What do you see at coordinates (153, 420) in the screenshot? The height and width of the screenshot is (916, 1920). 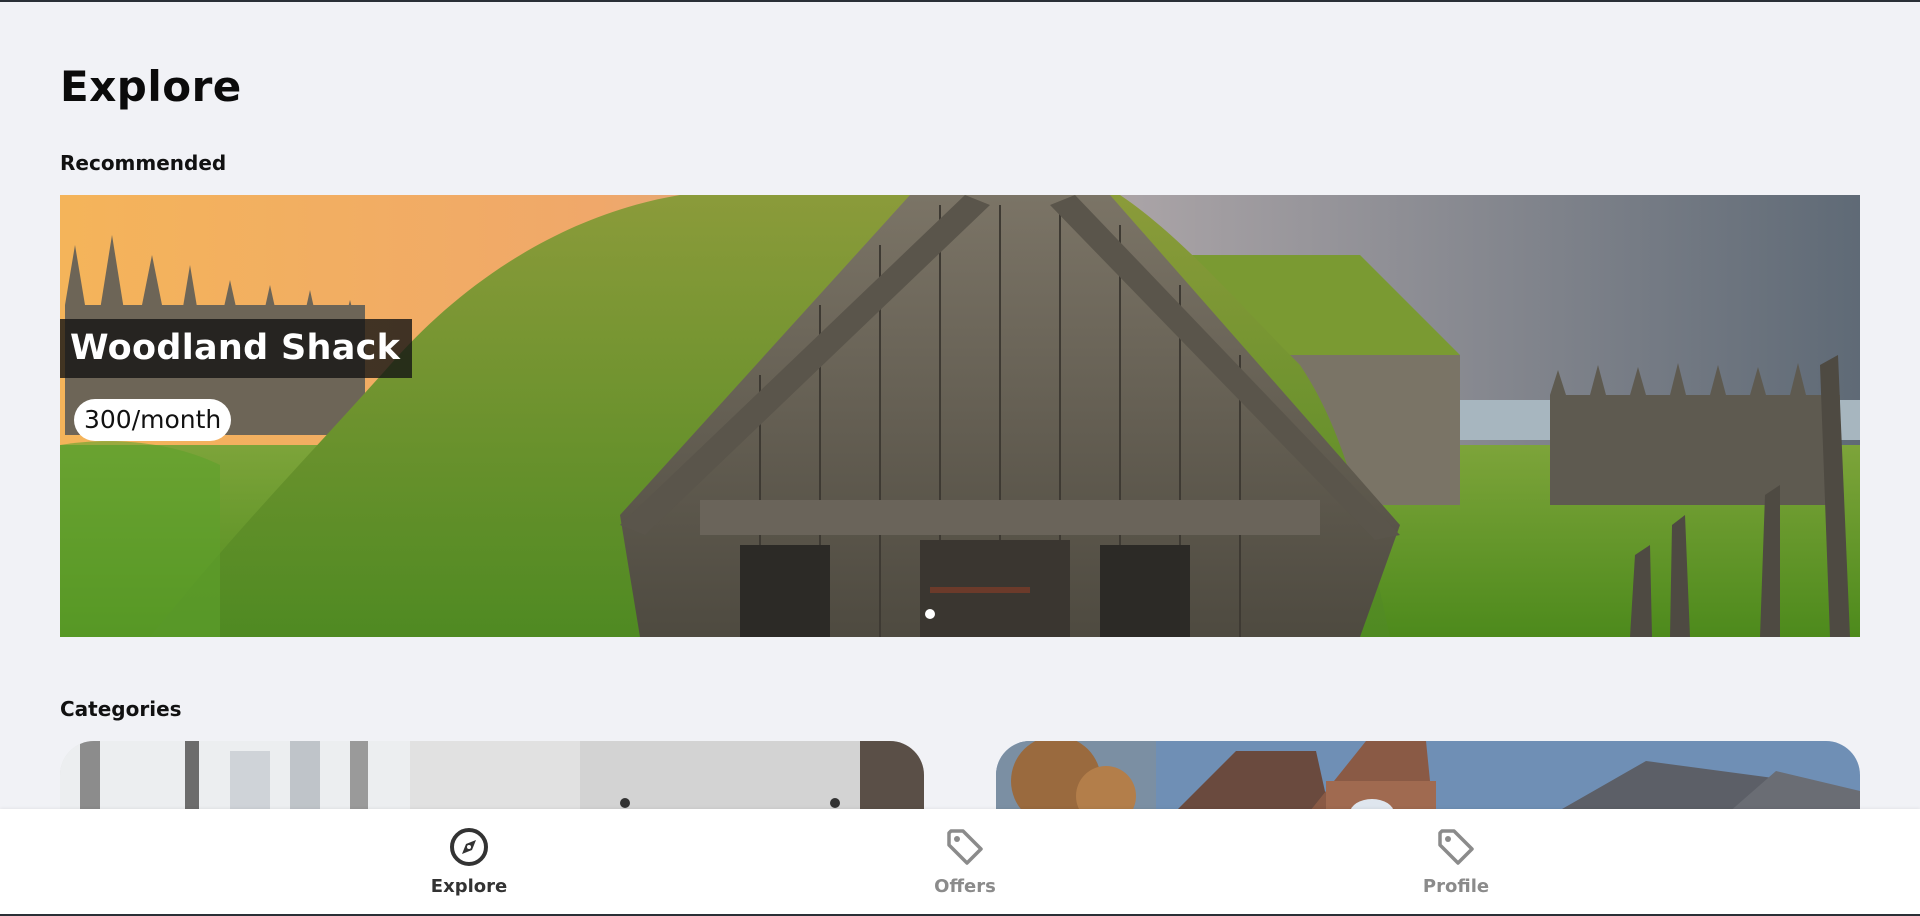 I see `listing-price-badge: 300/month` at bounding box center [153, 420].